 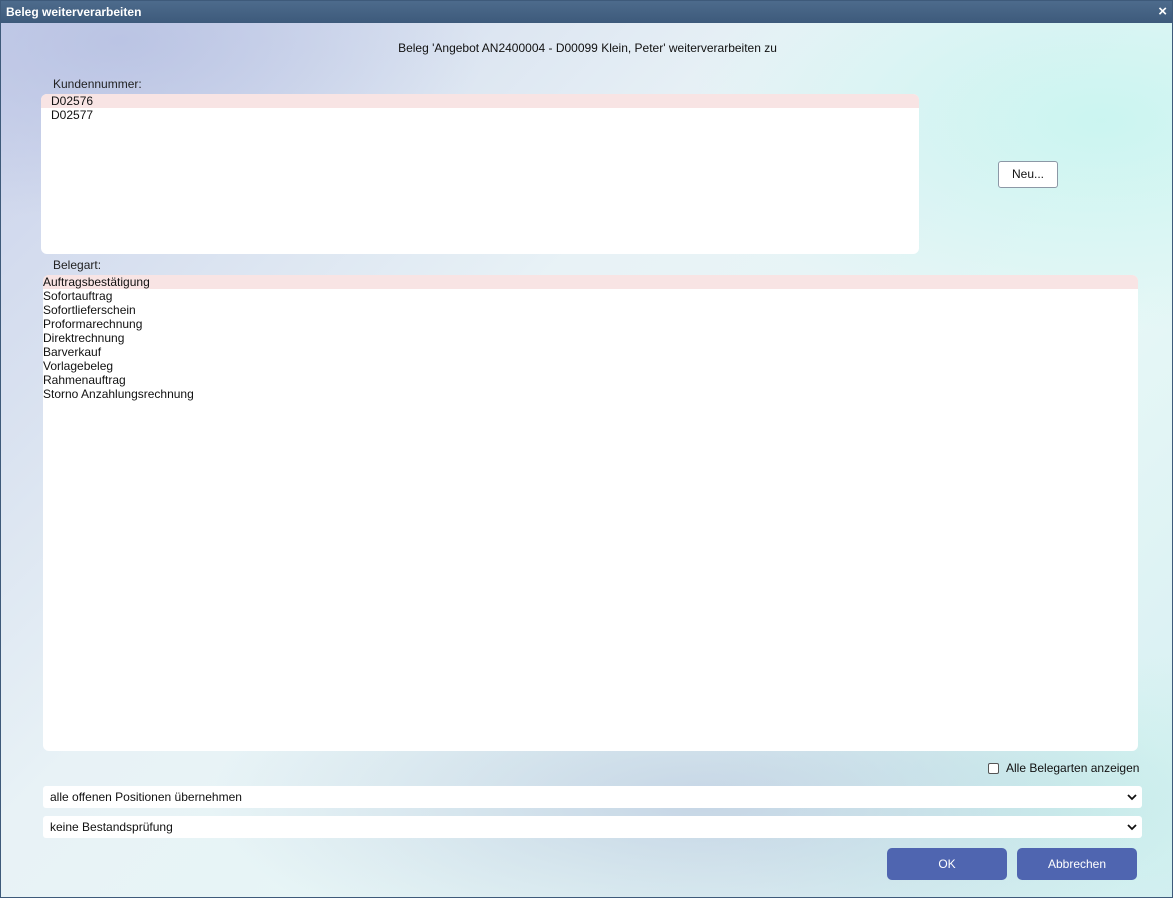 I want to click on document-type-item: Storno Anzahlungsrechnung, so click(x=590, y=394).